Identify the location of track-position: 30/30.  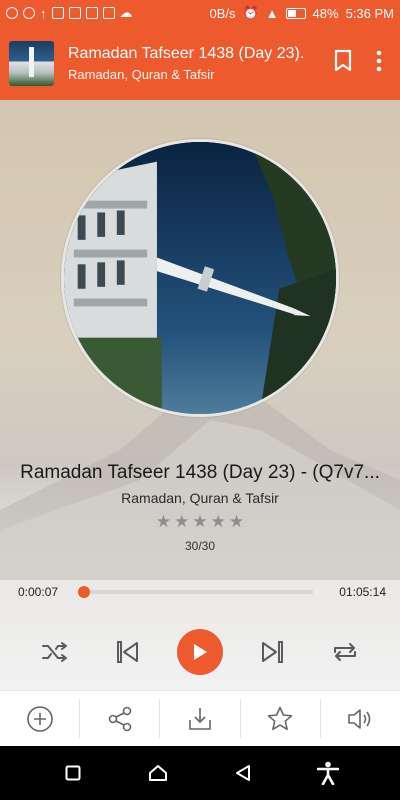
(200, 546).